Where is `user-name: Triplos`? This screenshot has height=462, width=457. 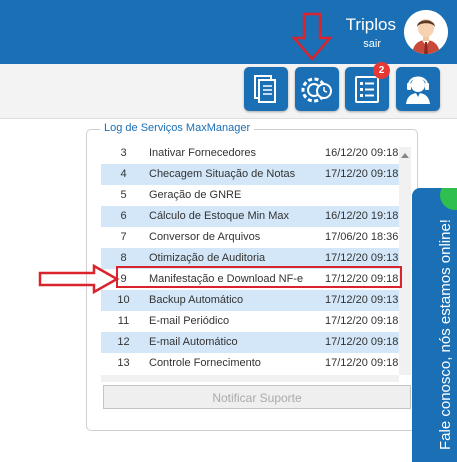
user-name: Triplos is located at coordinates (370, 24).